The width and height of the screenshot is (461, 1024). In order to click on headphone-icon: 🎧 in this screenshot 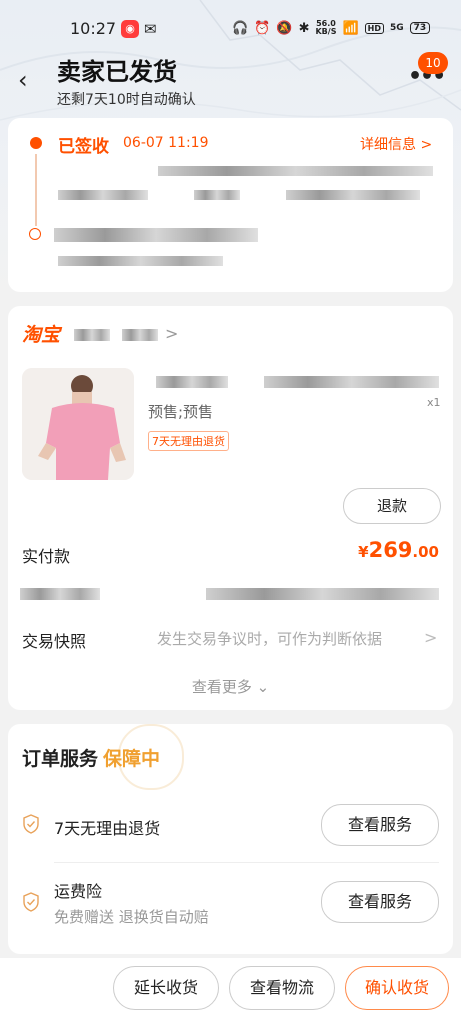, I will do `click(240, 28)`.